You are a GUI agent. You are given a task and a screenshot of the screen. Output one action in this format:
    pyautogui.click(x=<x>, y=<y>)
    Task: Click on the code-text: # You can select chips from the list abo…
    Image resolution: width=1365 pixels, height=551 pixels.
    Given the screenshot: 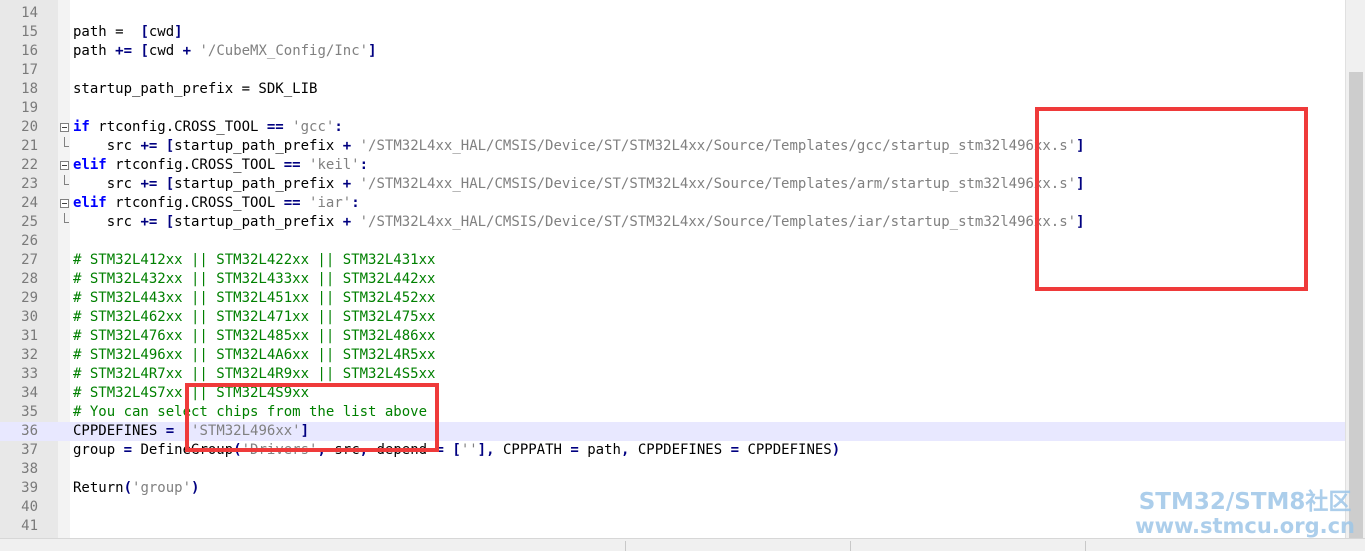 What is the action you would take?
    pyautogui.click(x=250, y=412)
    